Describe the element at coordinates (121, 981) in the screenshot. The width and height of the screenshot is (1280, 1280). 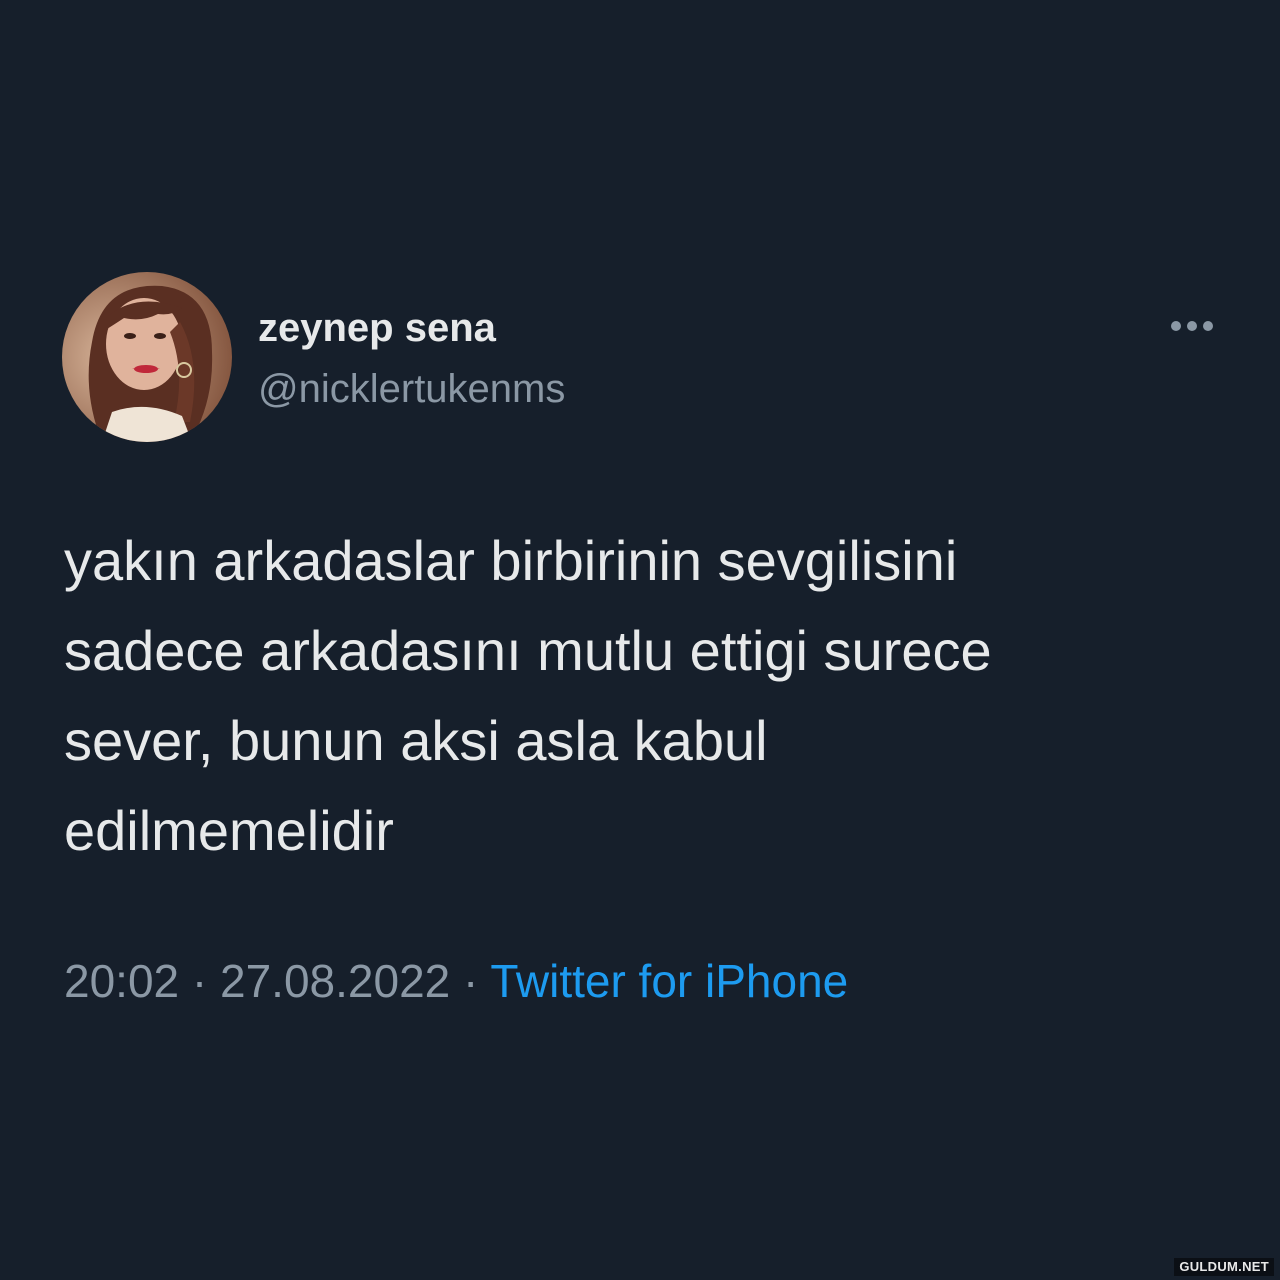
I see `tweet-time: 20:02` at that location.